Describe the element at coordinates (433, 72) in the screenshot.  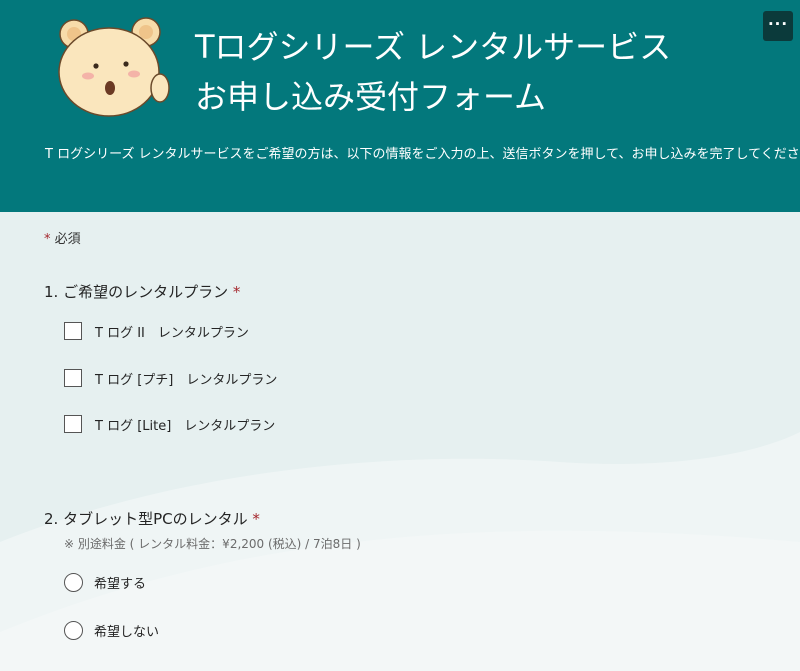
I see `form-title: Tログシリーズ レンタルサービス お申し込み受付フォーム` at that location.